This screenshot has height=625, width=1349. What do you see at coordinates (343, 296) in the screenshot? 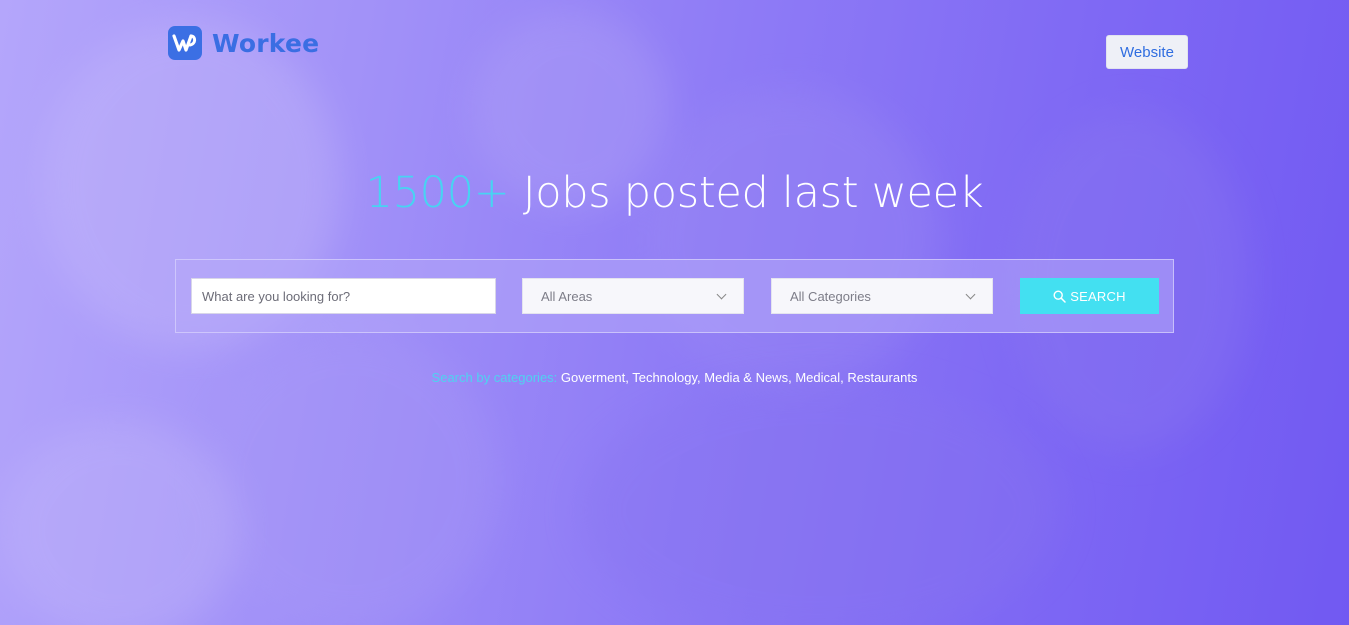
I see `search-input` at bounding box center [343, 296].